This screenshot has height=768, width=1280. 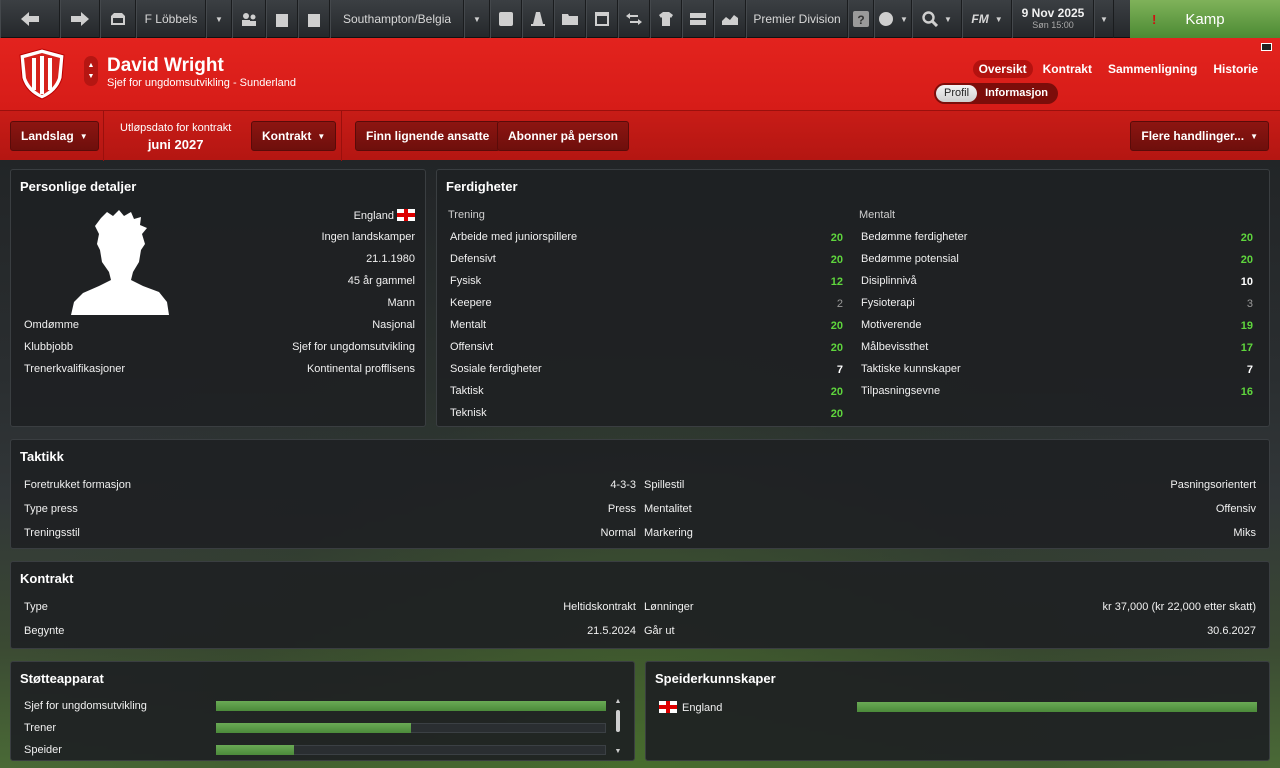 What do you see at coordinates (1154, 19) in the screenshot?
I see `alert-icon: !` at bounding box center [1154, 19].